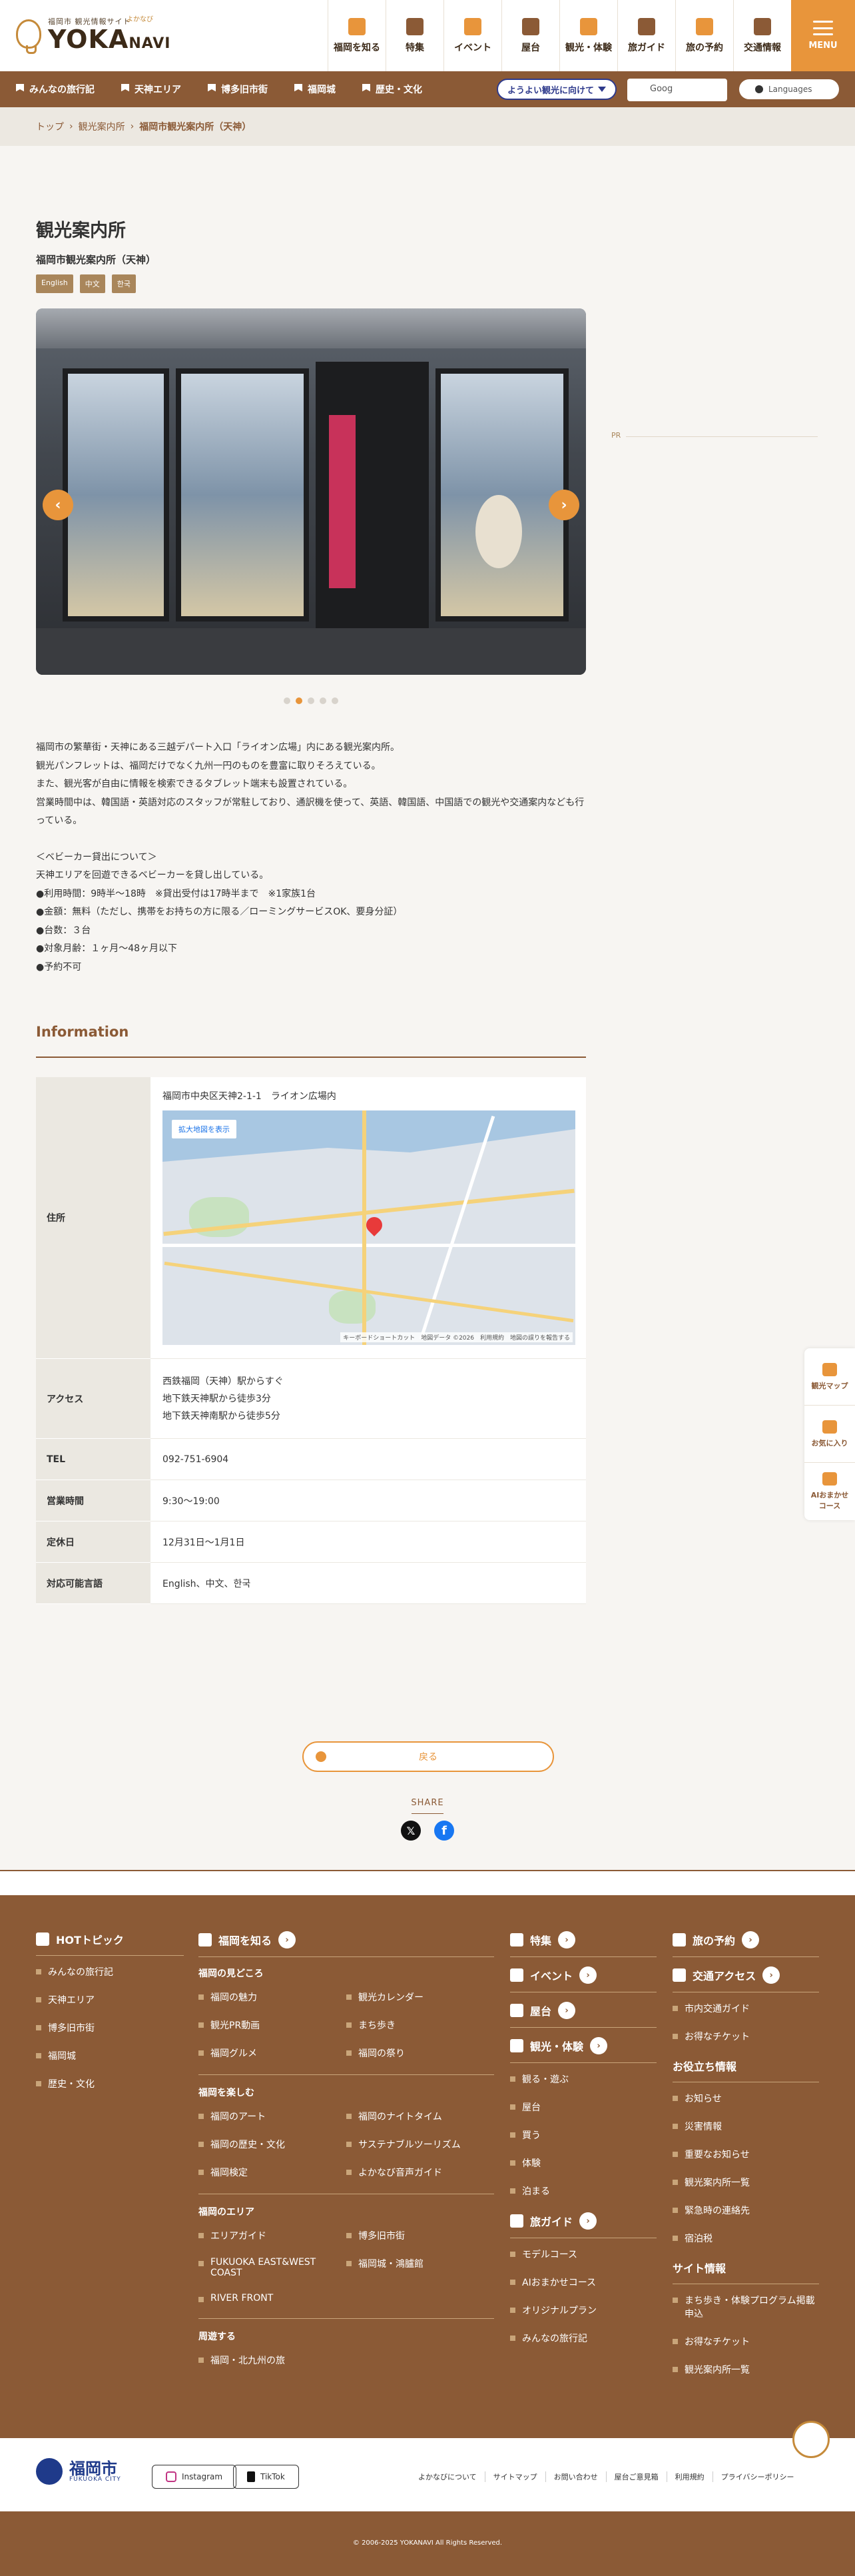  Describe the element at coordinates (583, 2079) in the screenshot. I see `footer-link: 観る・遊ぶ` at that location.